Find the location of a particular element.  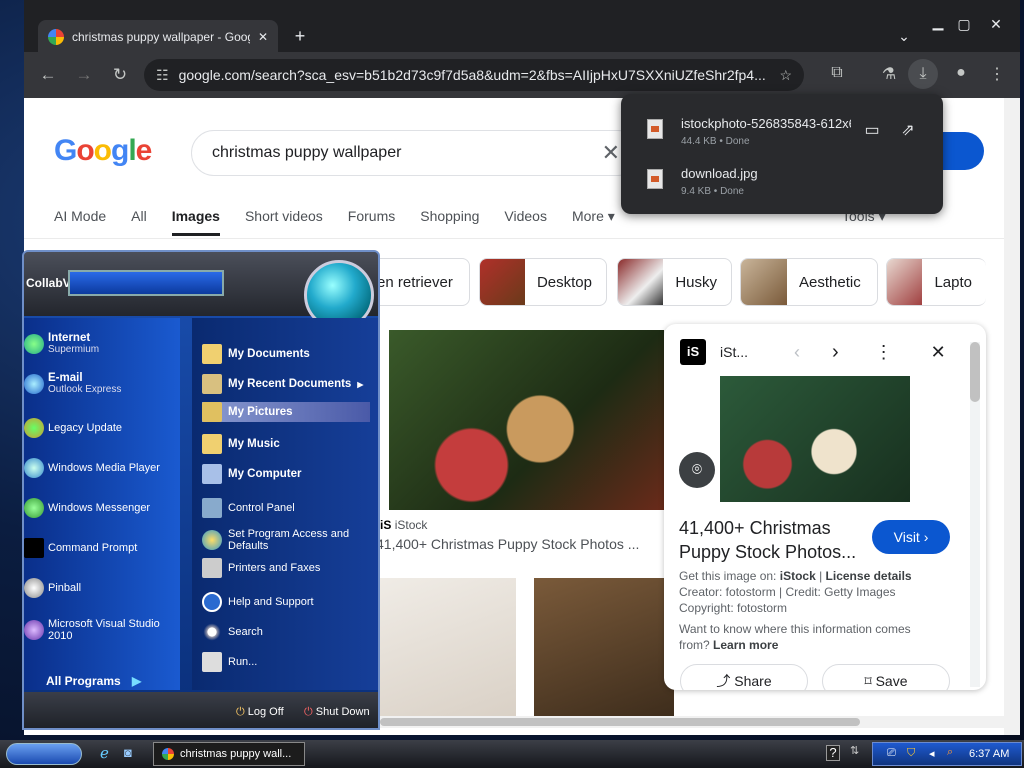

start-item-search: Search is located at coordinates (232, 632).